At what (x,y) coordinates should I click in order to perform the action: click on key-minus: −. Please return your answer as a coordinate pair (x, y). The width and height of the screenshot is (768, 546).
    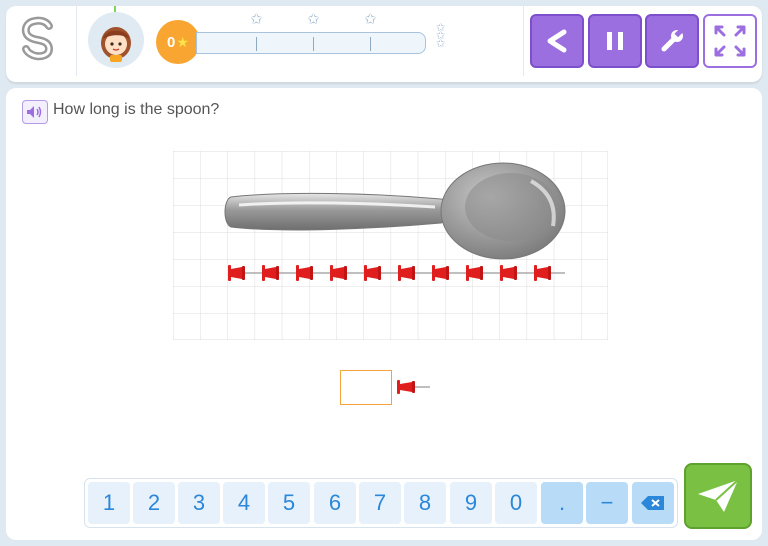
    Looking at the image, I should click on (607, 503).